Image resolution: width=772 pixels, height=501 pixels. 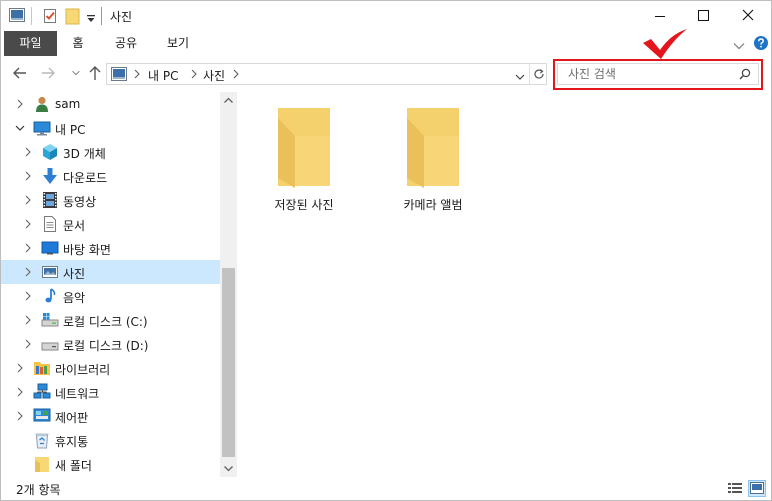 I want to click on nav-item: 바탕 화면, so click(x=110, y=248).